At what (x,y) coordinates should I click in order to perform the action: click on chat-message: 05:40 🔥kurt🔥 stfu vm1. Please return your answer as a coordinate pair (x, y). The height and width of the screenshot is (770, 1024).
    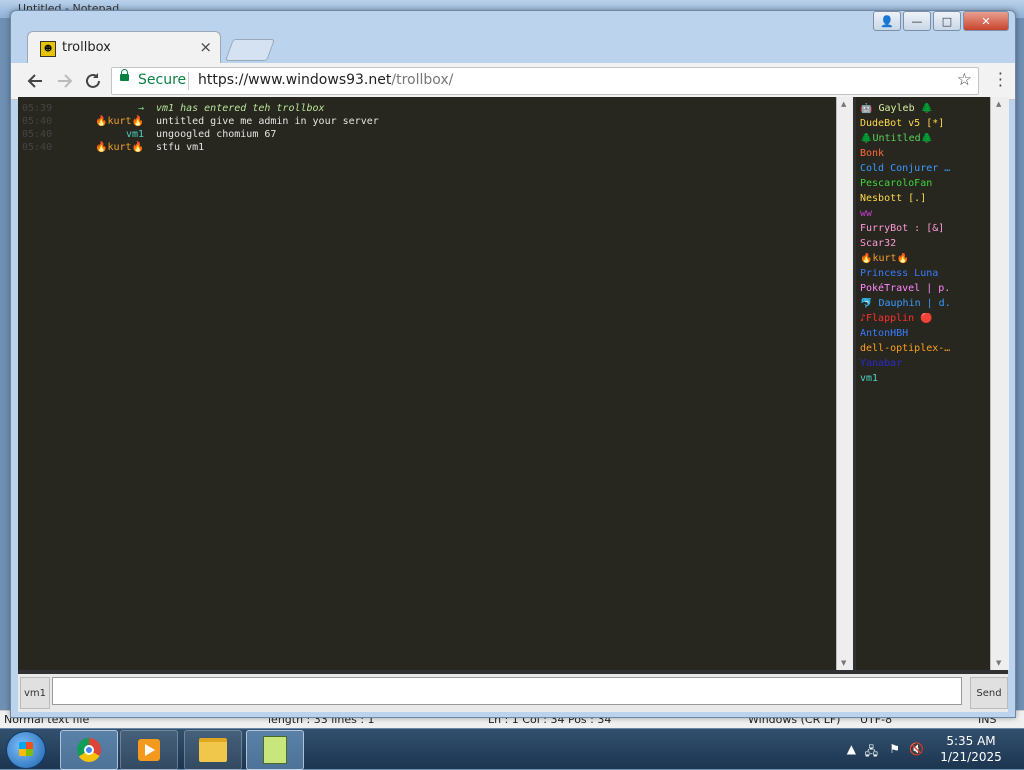
    Looking at the image, I should click on (427, 148).